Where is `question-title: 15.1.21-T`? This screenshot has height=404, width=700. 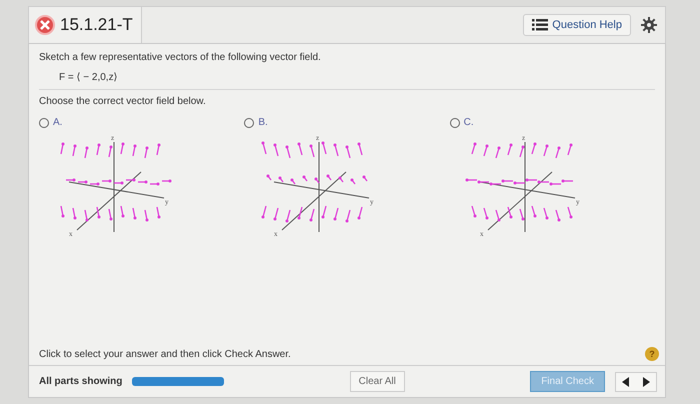
question-title: 15.1.21-T is located at coordinates (96, 25).